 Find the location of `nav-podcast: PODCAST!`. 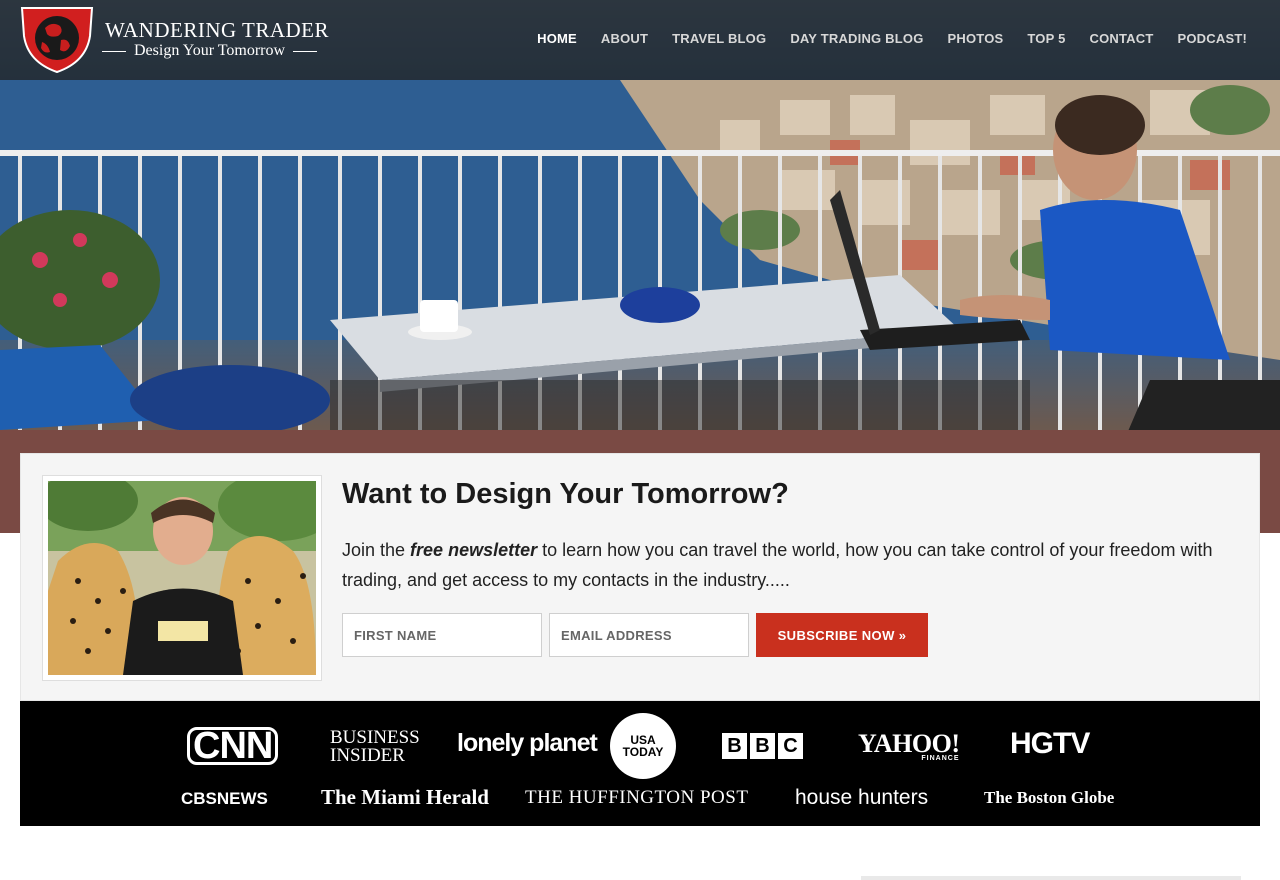

nav-podcast: PODCAST! is located at coordinates (1213, 38).